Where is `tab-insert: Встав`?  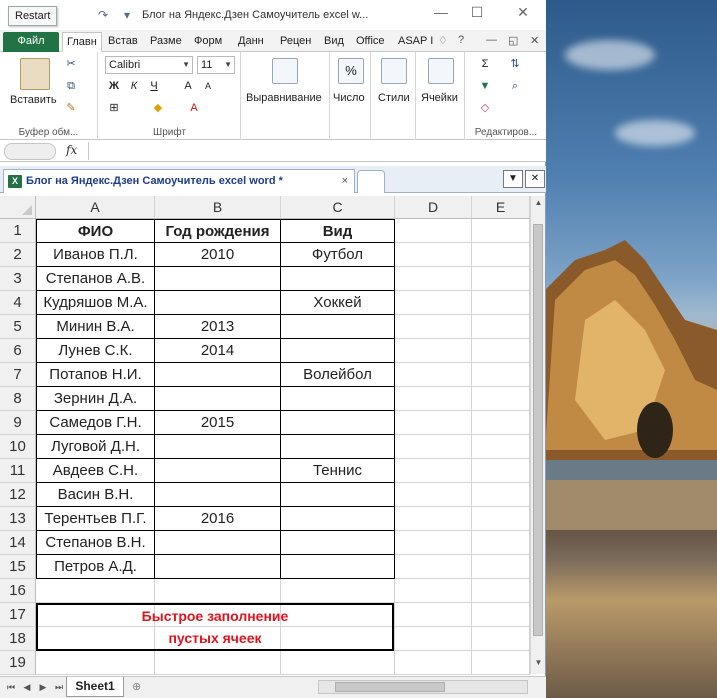
tab-insert: Встав is located at coordinates (123, 42).